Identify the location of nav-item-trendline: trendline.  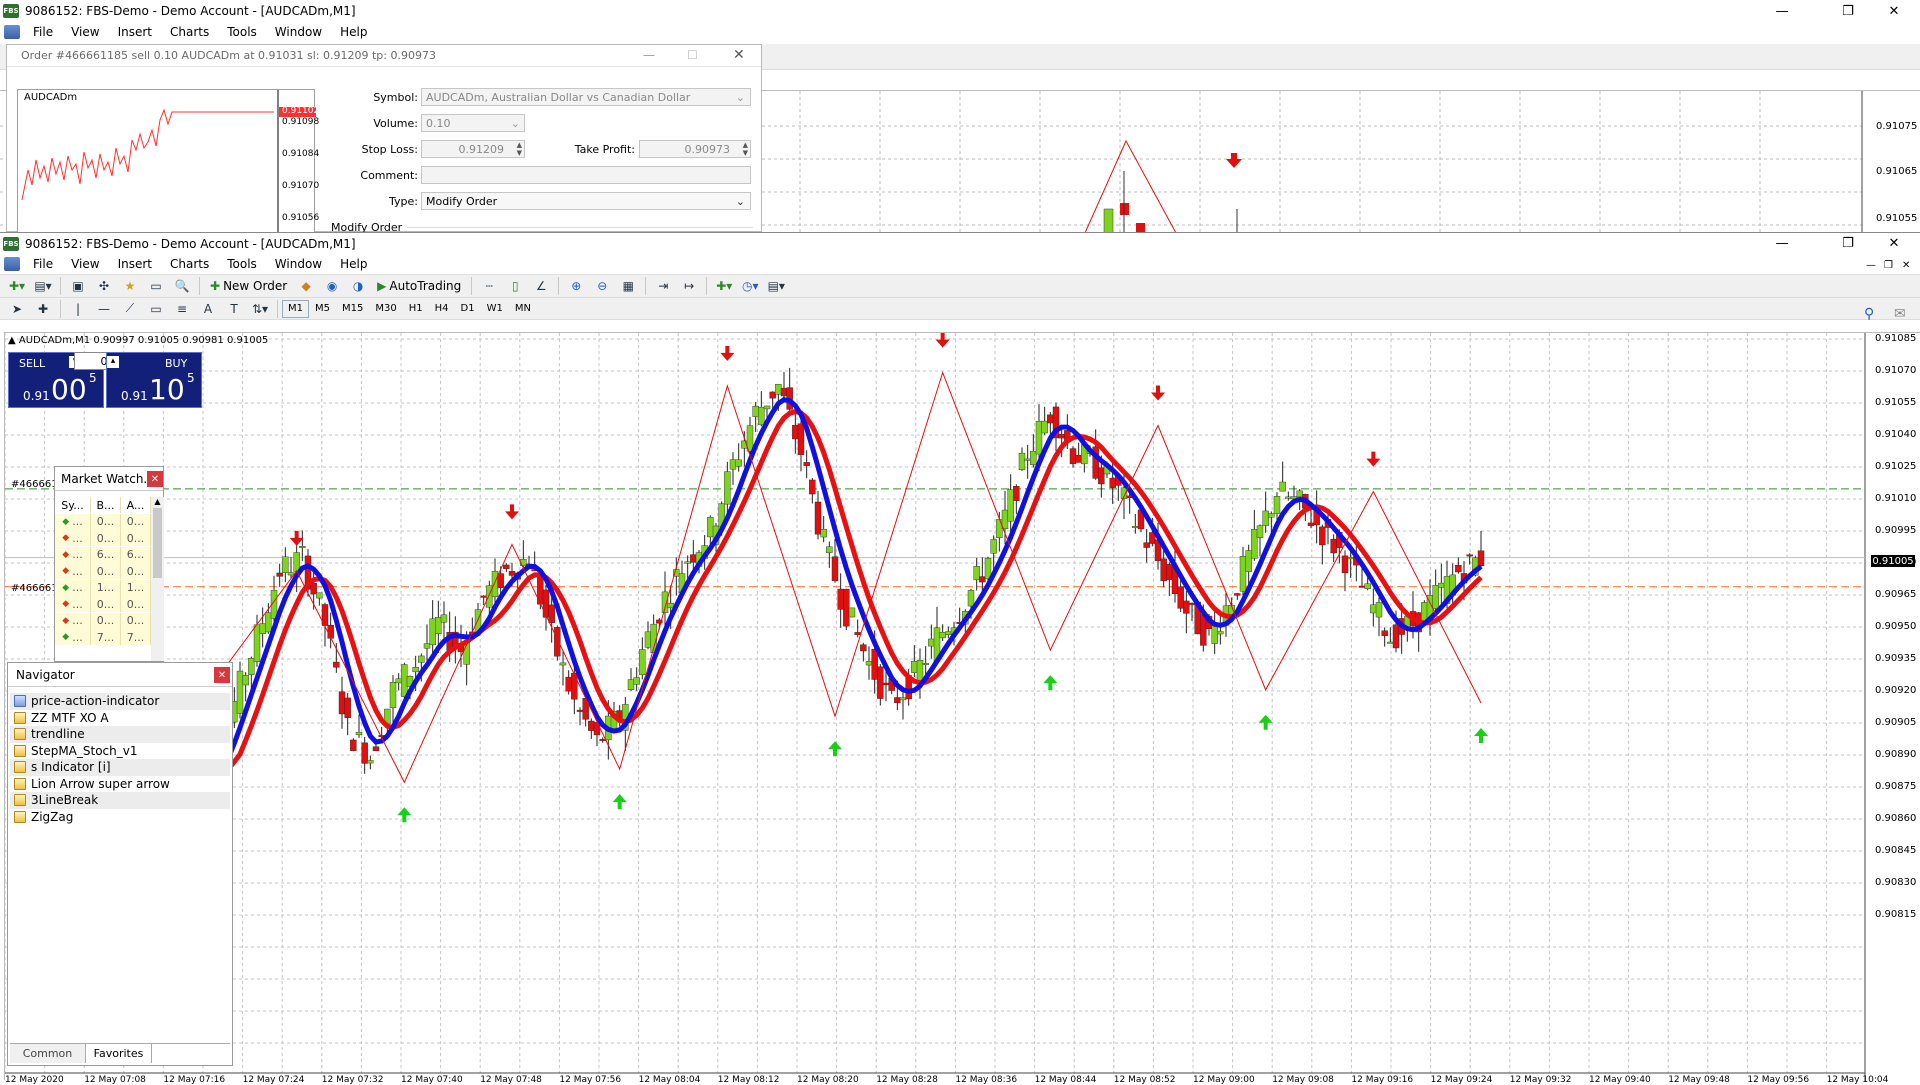
(120, 734).